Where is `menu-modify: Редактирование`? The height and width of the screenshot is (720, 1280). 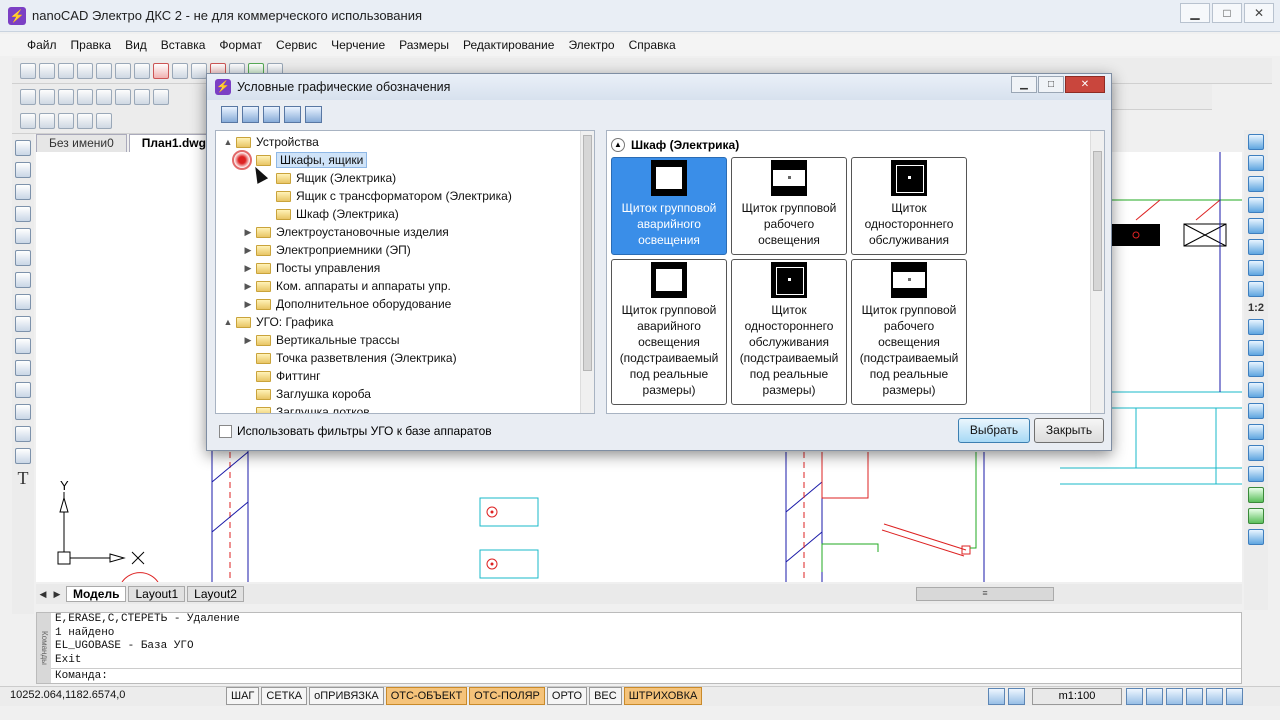
menu-modify: Редактирование is located at coordinates (508, 45).